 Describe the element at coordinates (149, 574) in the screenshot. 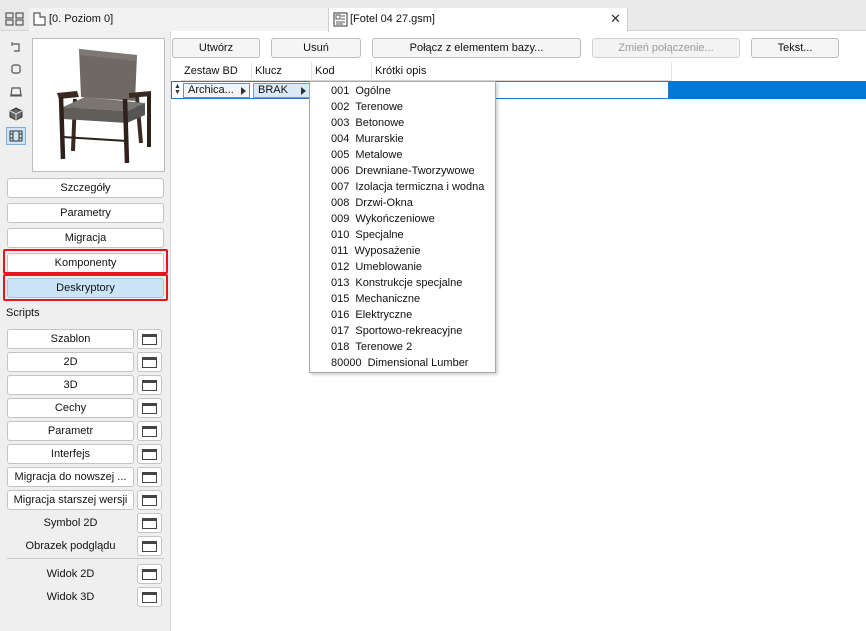

I see `widok-2d-window-button` at that location.